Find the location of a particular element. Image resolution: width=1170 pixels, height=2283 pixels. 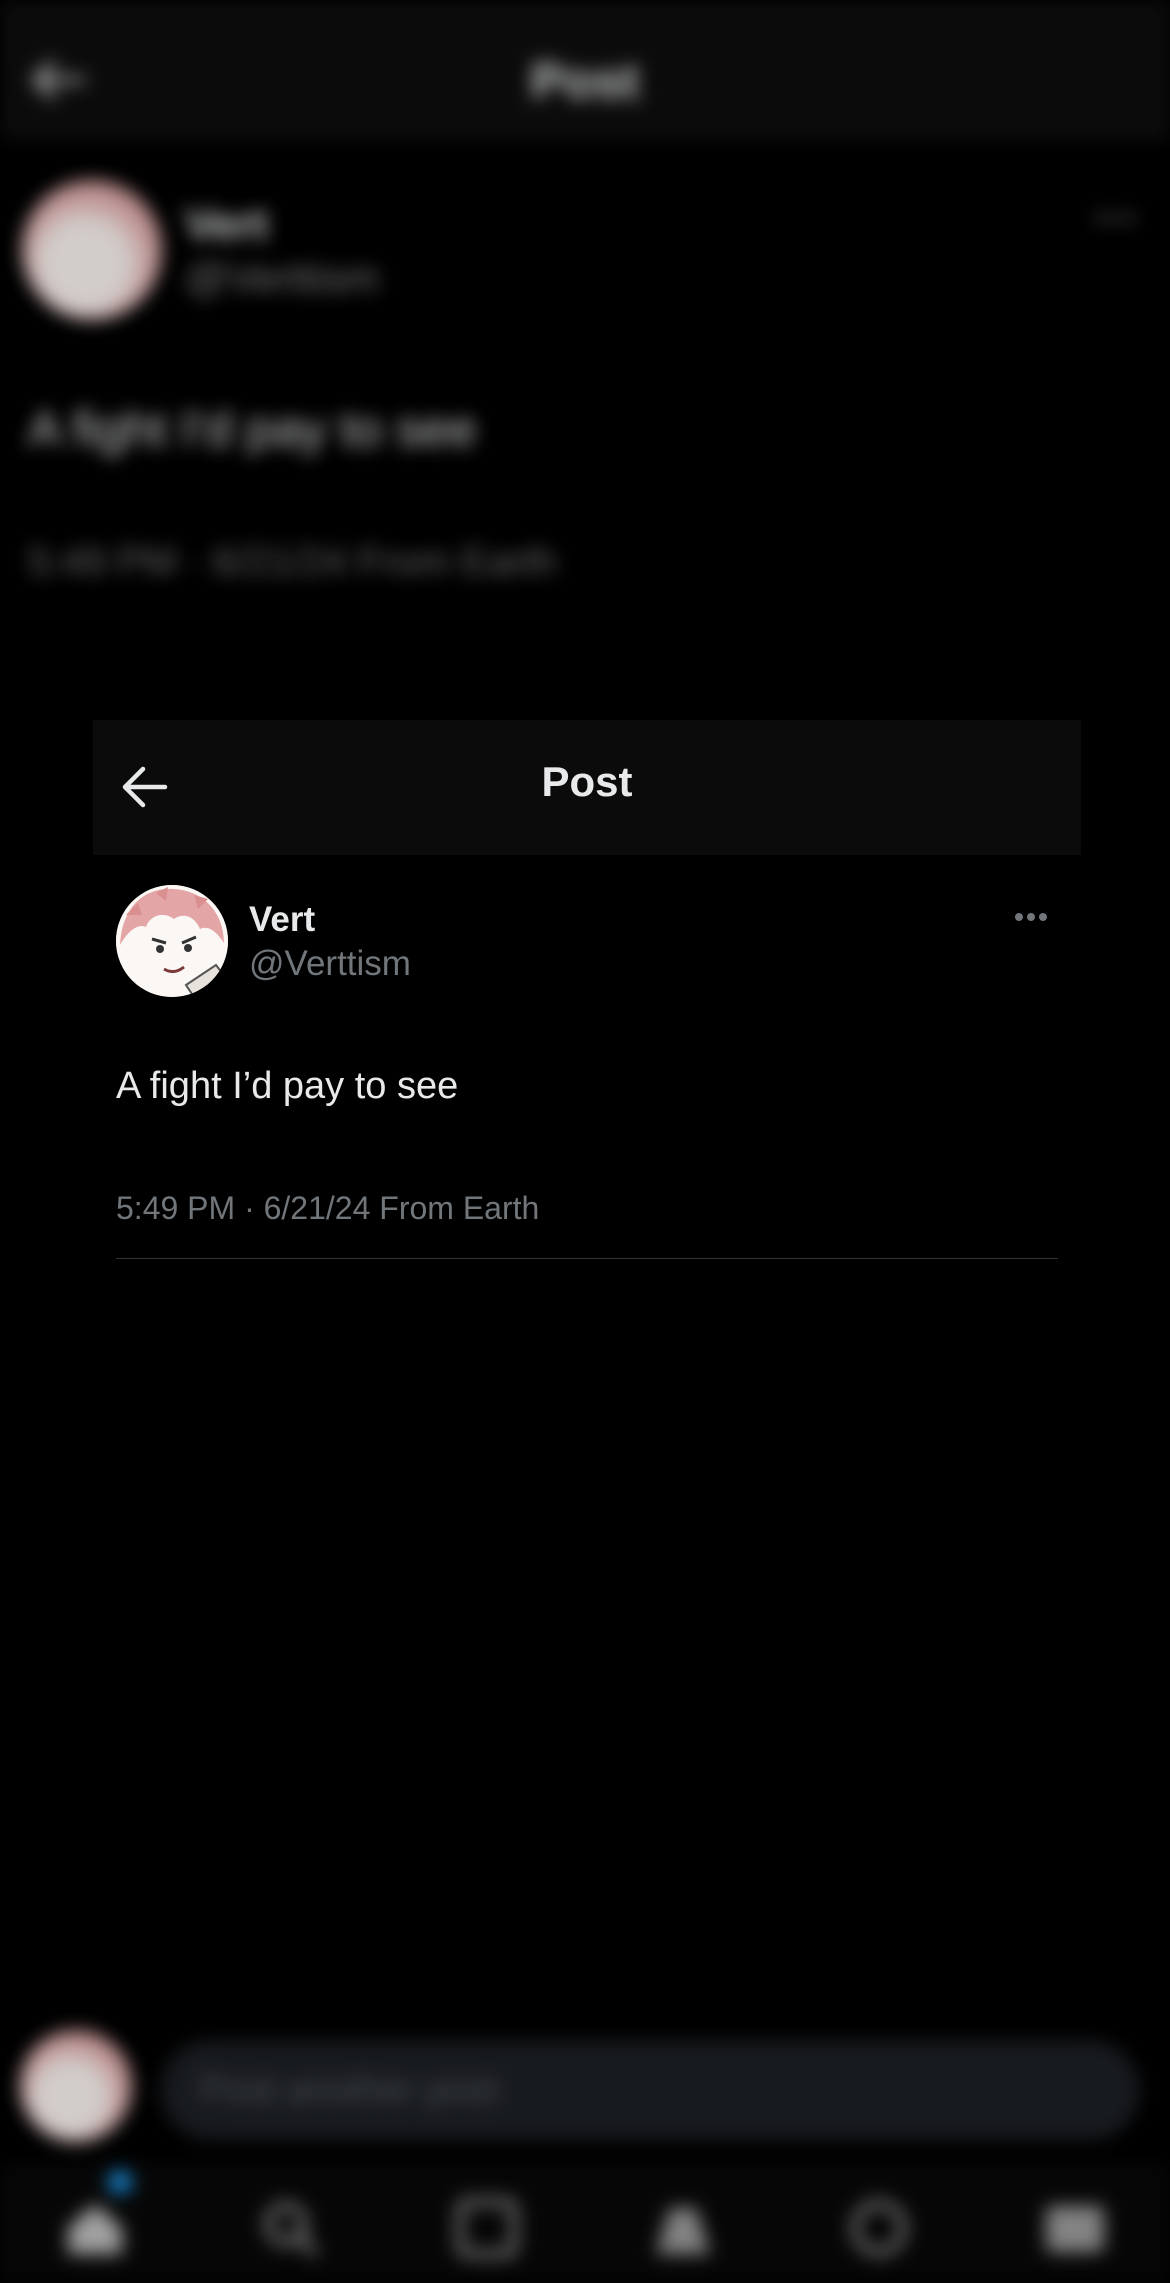

bg-post-text: A fight I'd pay to see is located at coordinates (252, 429).